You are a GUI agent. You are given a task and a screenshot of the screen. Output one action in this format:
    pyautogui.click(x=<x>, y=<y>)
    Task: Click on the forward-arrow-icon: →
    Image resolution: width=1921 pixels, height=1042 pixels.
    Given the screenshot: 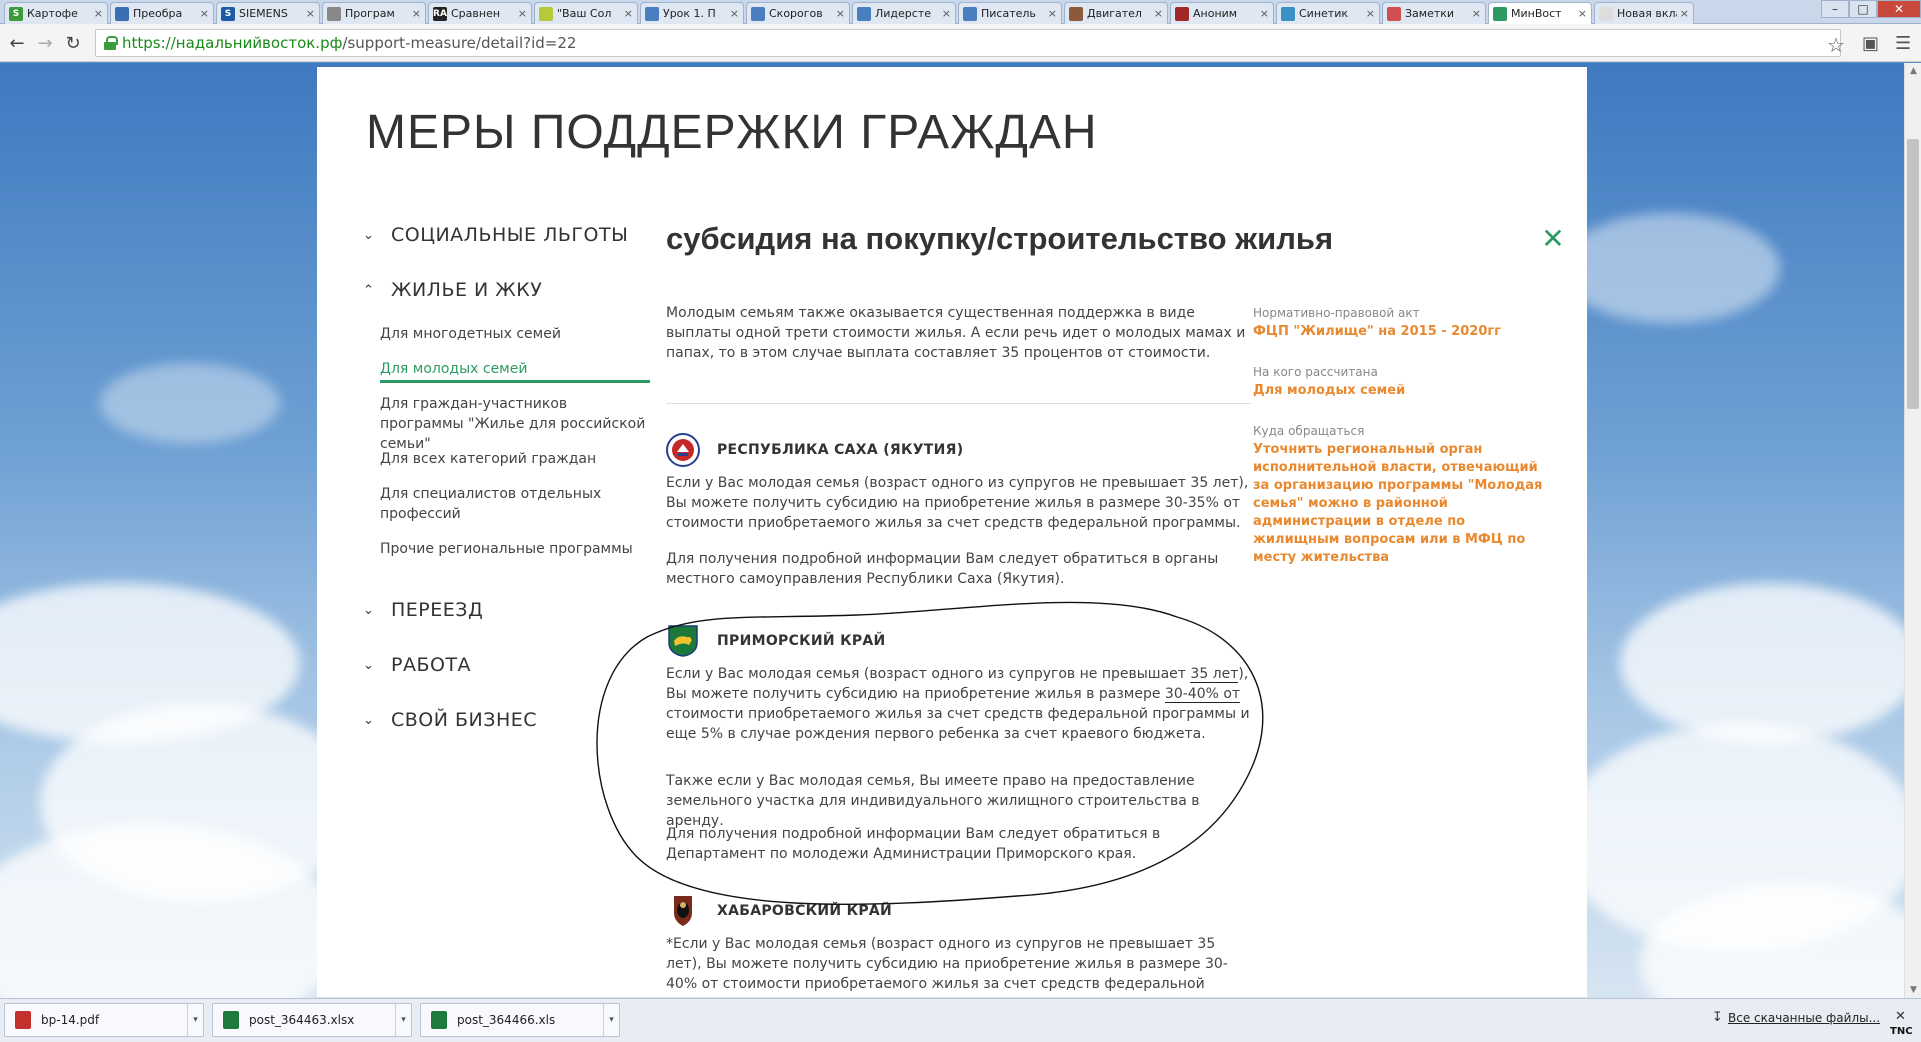 What is the action you would take?
    pyautogui.click(x=45, y=43)
    